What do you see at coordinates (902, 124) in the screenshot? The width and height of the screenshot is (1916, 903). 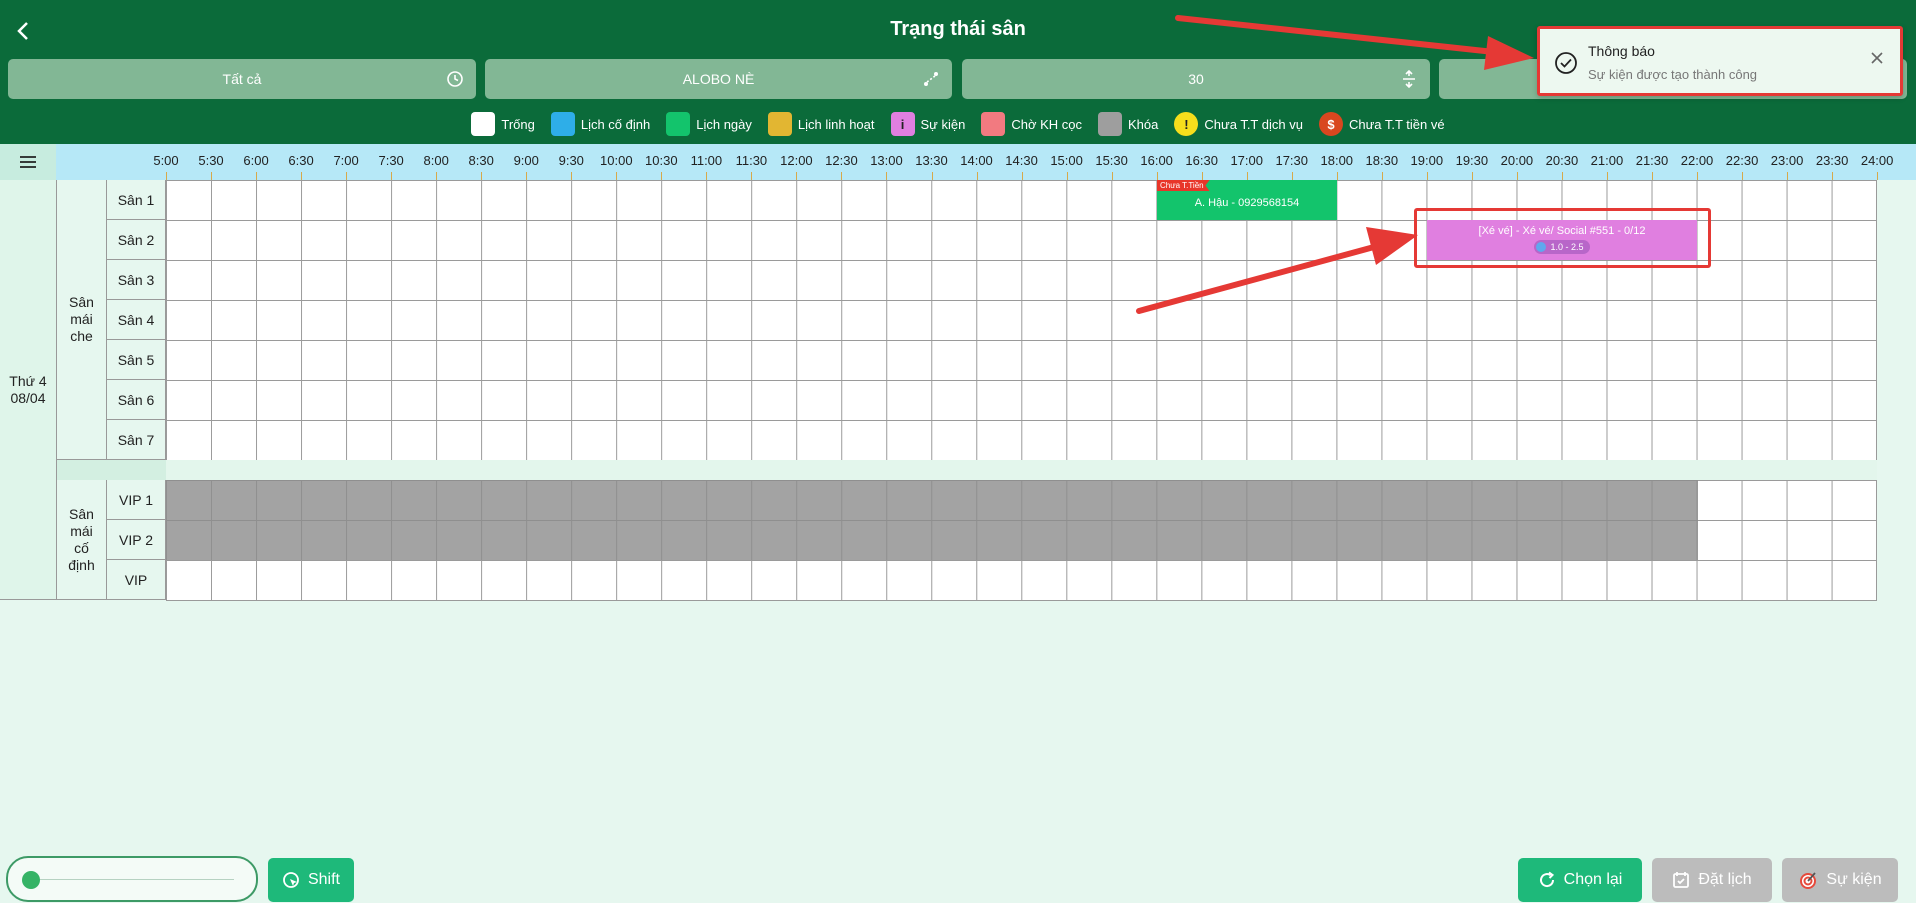 I see `info-icon: i` at bounding box center [902, 124].